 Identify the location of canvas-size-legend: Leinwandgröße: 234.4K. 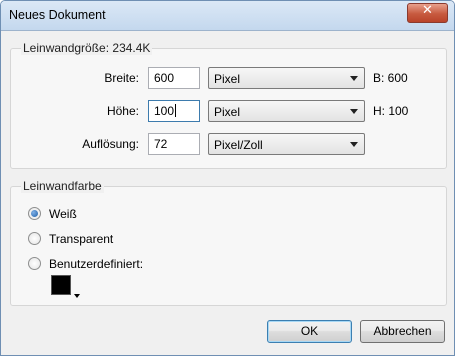
(87, 48).